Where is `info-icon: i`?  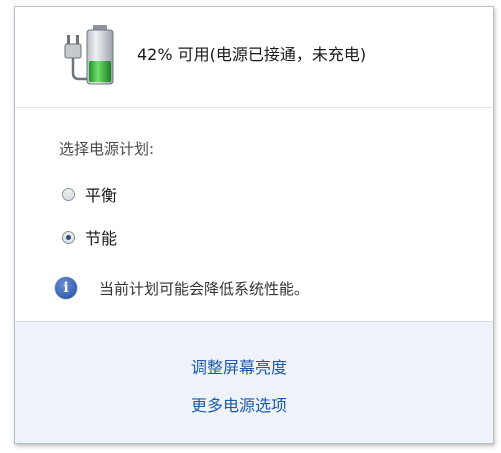 info-icon: i is located at coordinates (66, 288).